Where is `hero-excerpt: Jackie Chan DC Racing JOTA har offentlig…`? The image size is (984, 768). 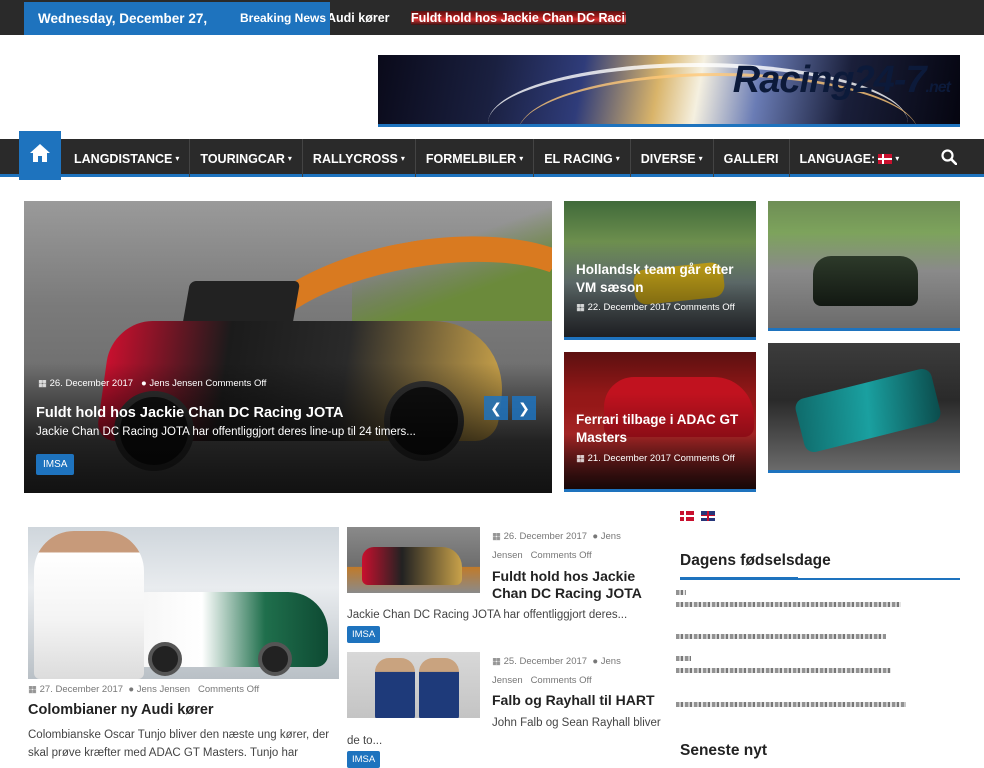
hero-excerpt: Jackie Chan DC Racing JOTA har offentlig… is located at coordinates (226, 432).